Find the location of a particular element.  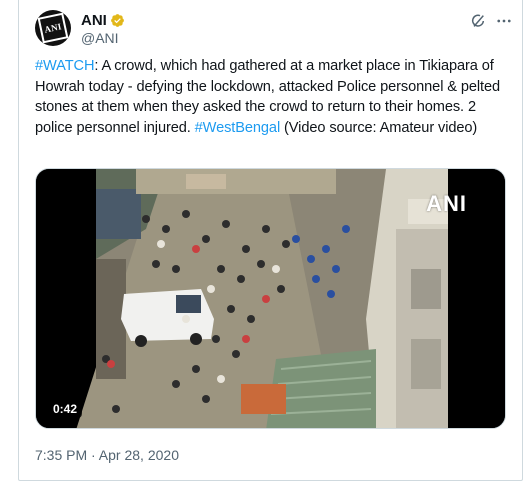

hashtag-westbengal: #WestBengal is located at coordinates (238, 128).